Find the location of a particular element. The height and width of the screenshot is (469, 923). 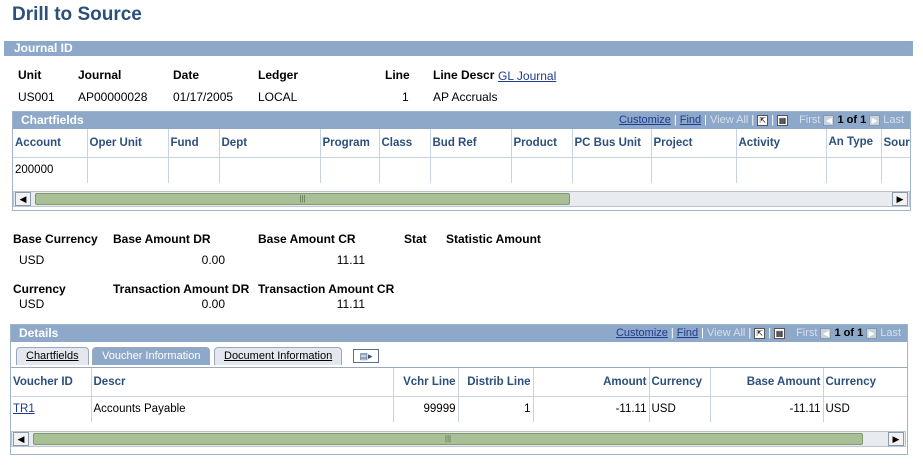

chartfields-horizontal-scrollbar: ◀ ||| ▶ is located at coordinates (461, 199).